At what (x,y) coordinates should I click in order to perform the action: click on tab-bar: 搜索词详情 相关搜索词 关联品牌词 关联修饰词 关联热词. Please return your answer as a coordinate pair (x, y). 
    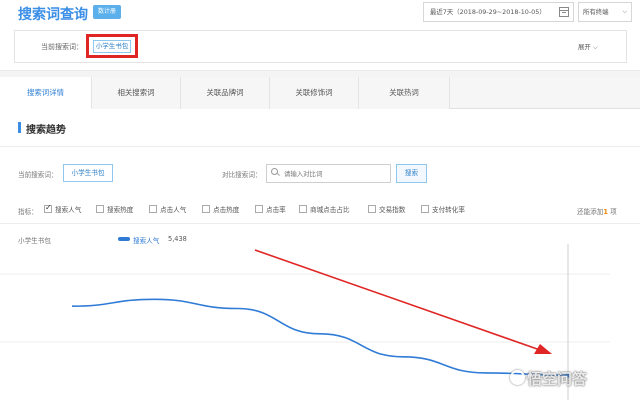
    Looking at the image, I should click on (320, 93).